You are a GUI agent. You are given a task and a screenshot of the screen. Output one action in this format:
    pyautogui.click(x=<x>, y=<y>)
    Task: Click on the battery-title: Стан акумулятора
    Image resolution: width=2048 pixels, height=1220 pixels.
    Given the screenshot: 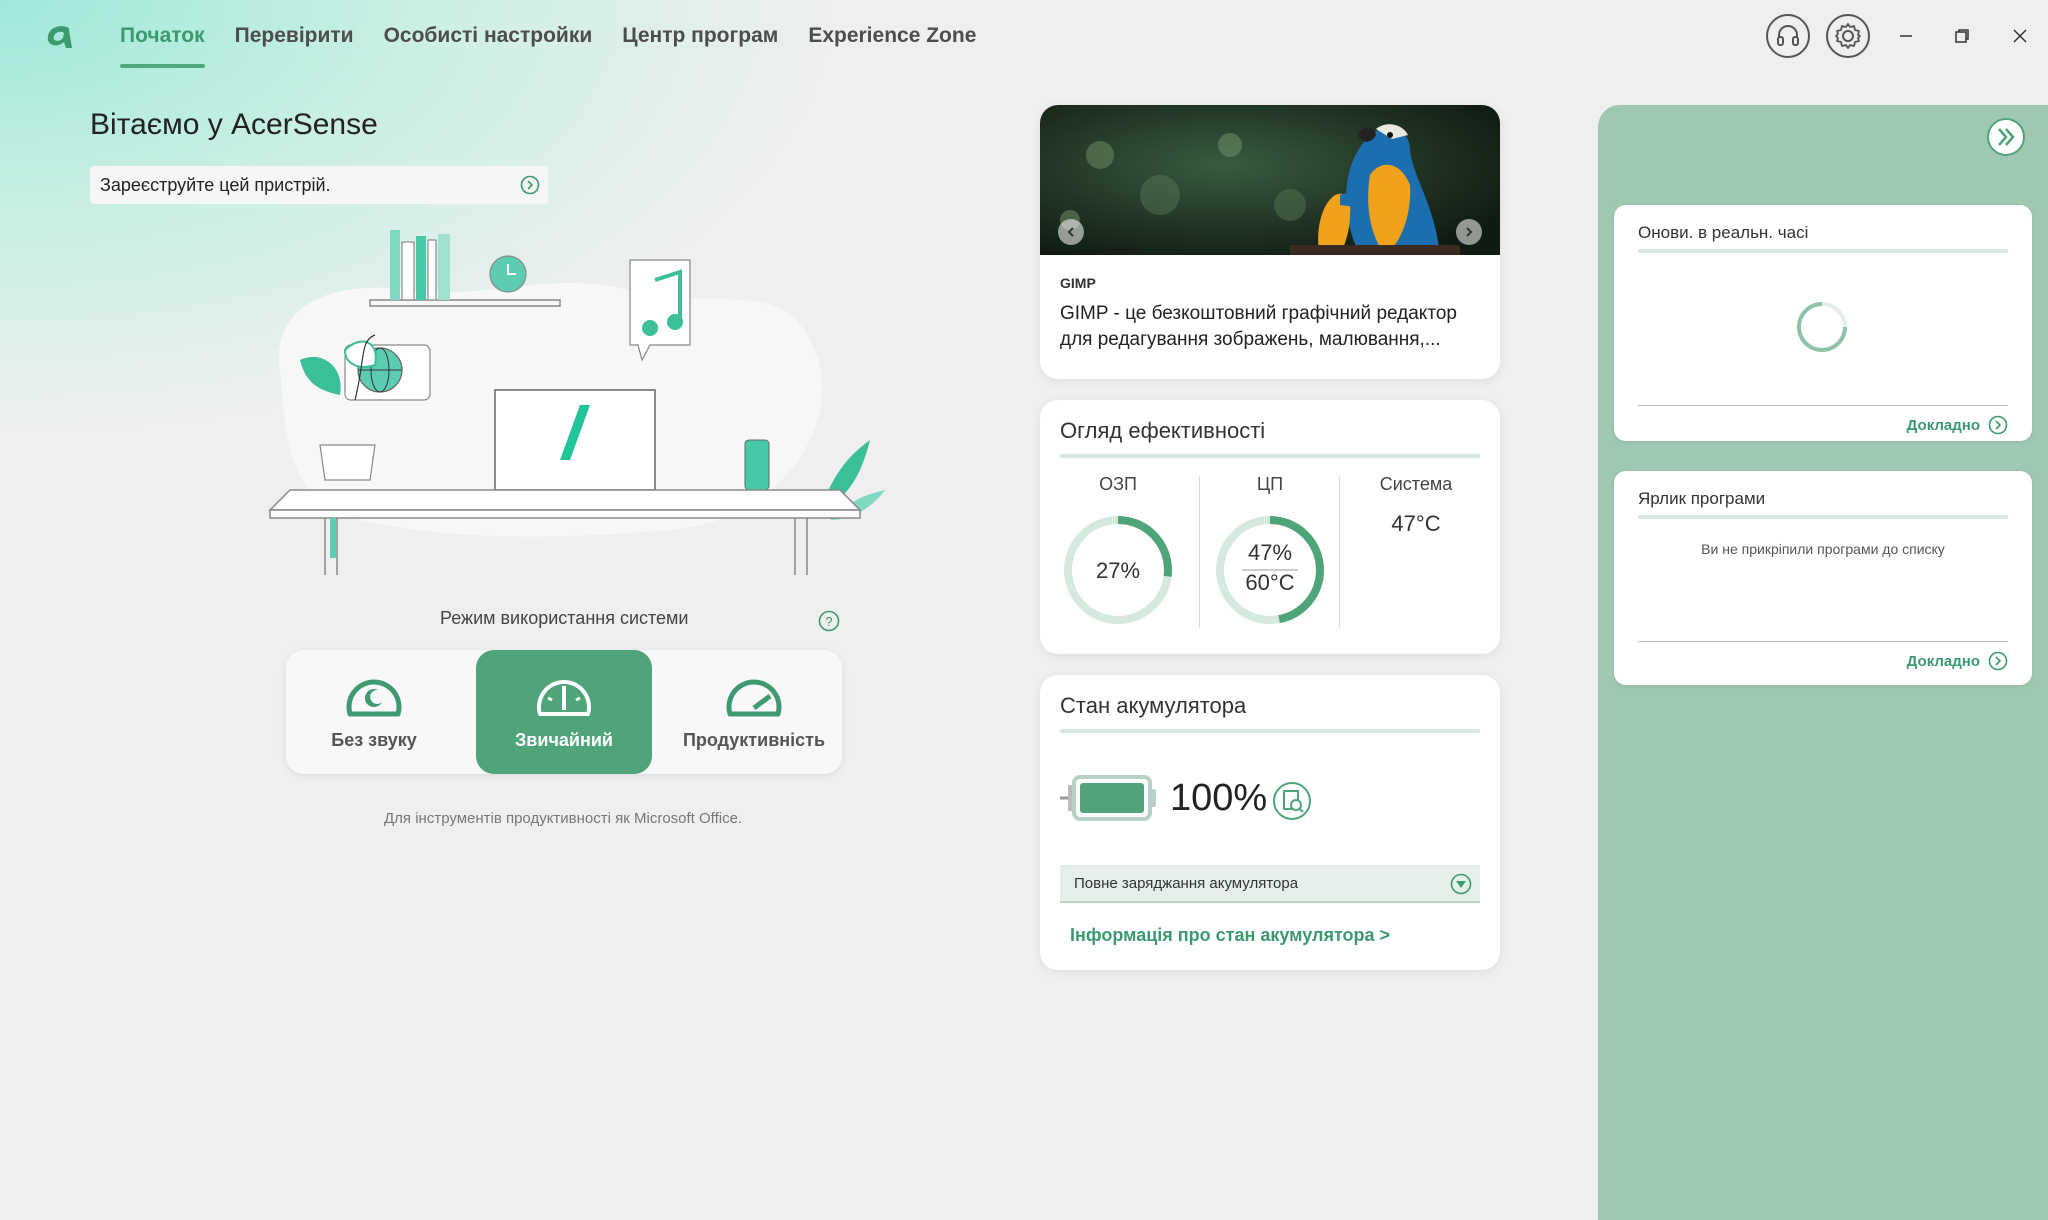 What is the action you would take?
    pyautogui.click(x=1153, y=705)
    